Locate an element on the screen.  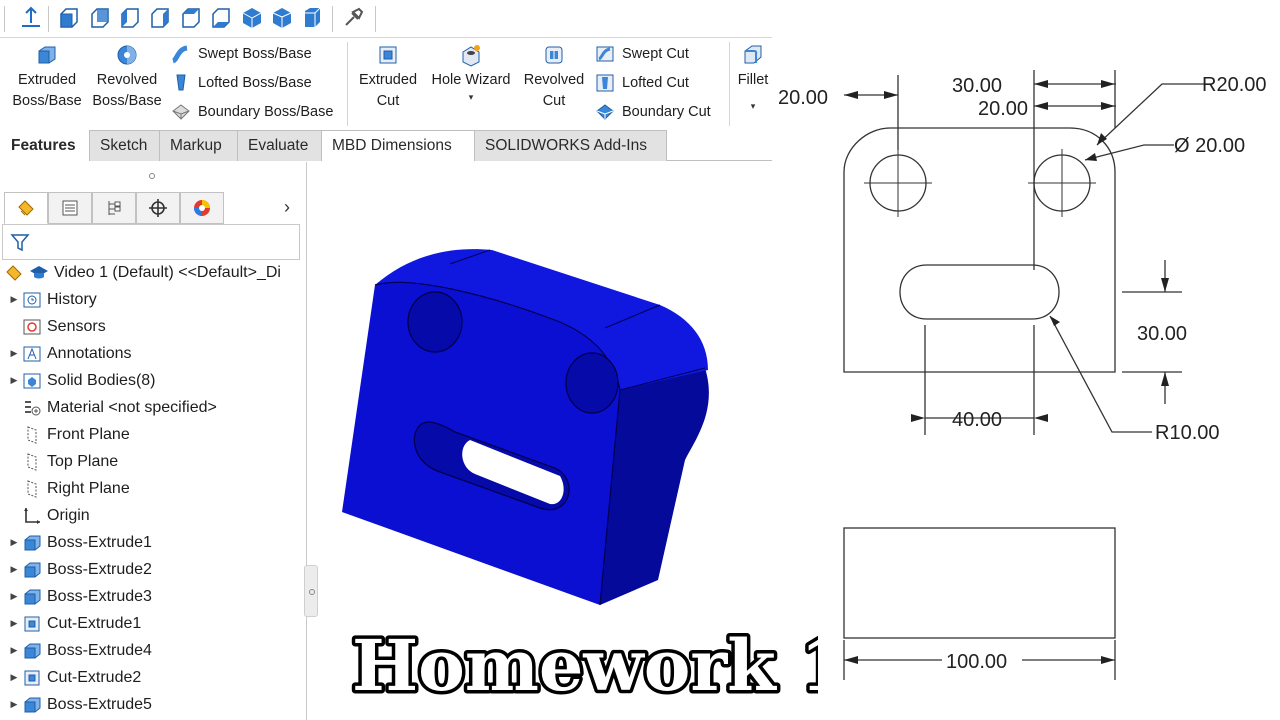
swept-boss-button: Swept Boss/Base is located at coordinates (241, 54).